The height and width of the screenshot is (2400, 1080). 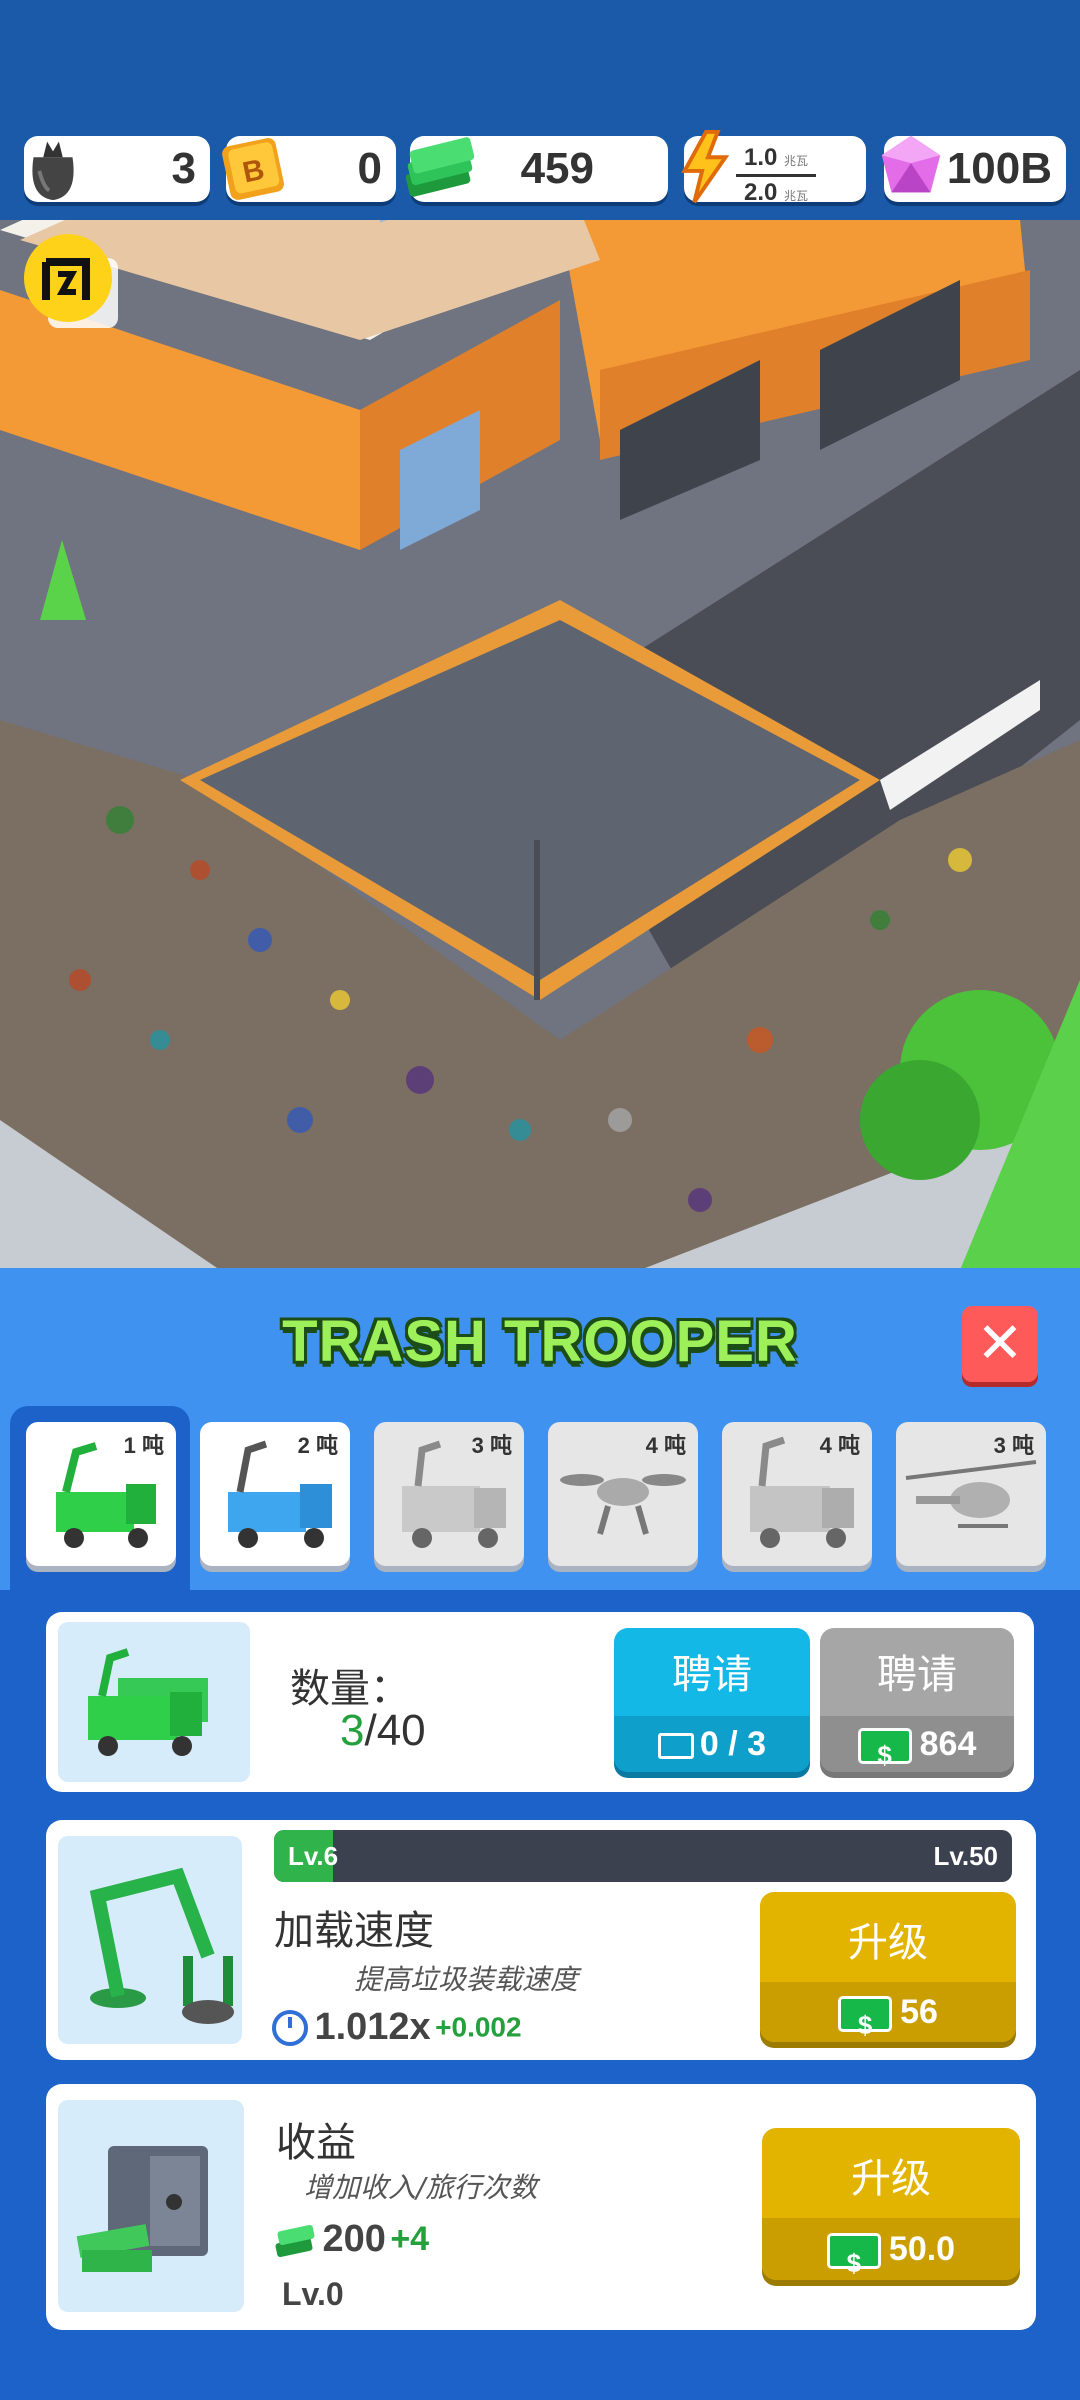 I want to click on income-value: 200, so click(x=354, y=2239).